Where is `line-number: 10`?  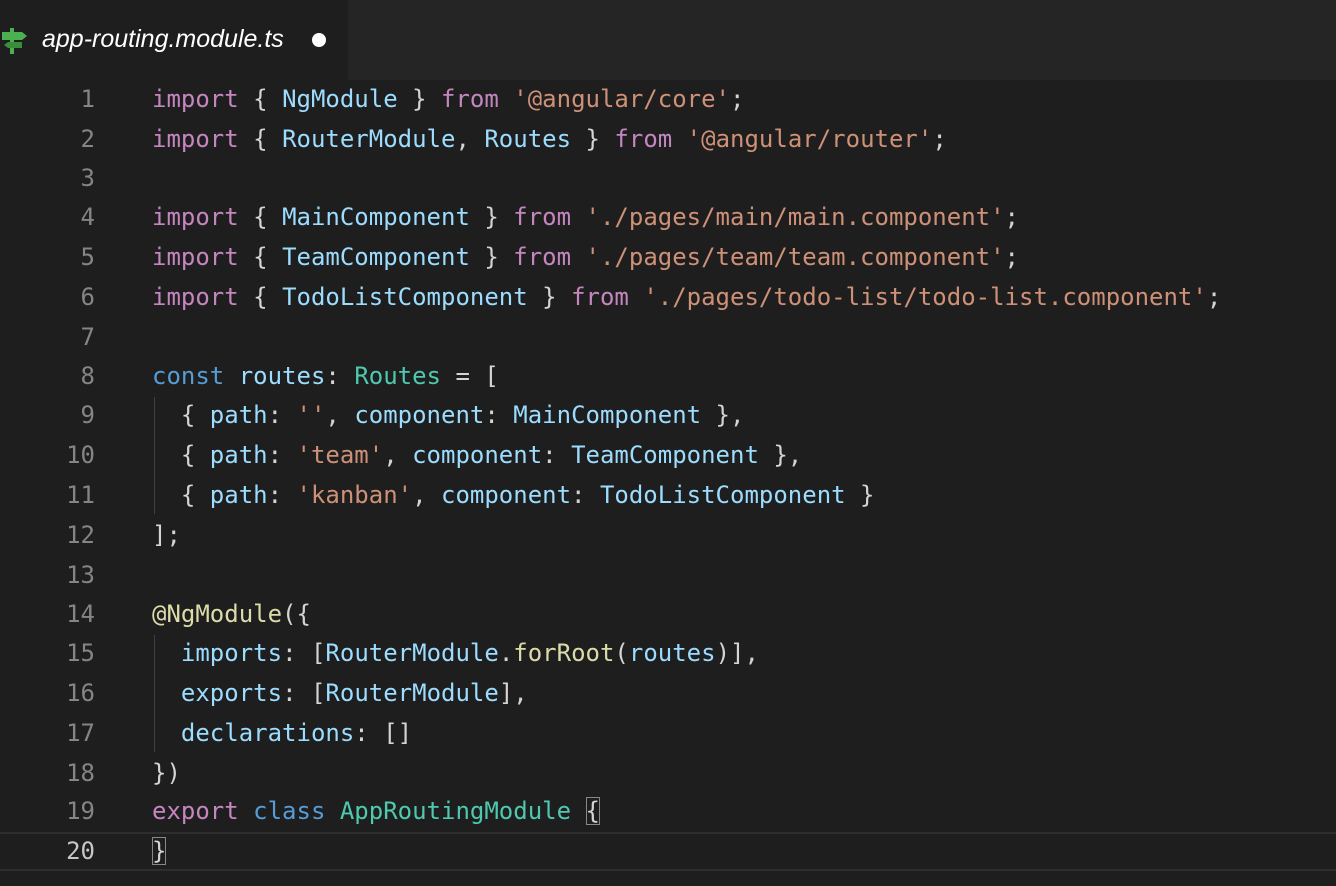 line-number: 10 is located at coordinates (80, 455).